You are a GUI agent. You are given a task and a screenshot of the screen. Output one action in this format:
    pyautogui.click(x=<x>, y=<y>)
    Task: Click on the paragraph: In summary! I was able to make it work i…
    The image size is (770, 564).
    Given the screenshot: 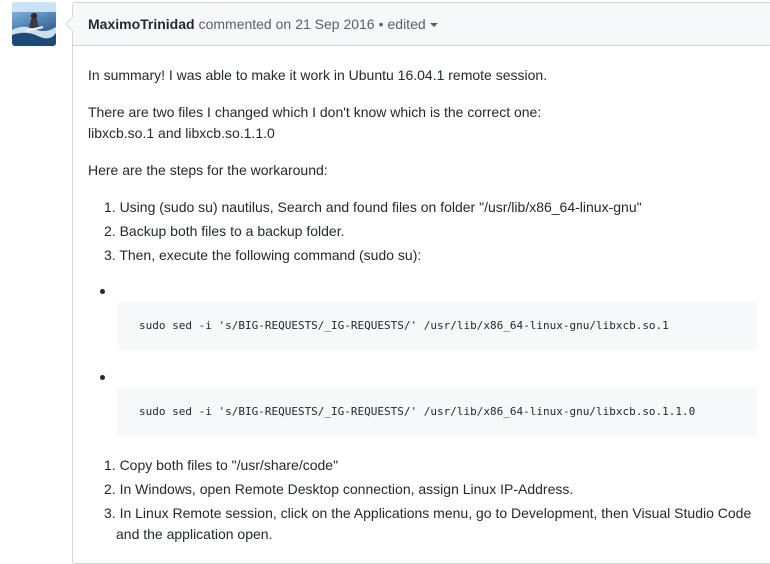 What is the action you would take?
    pyautogui.click(x=318, y=75)
    